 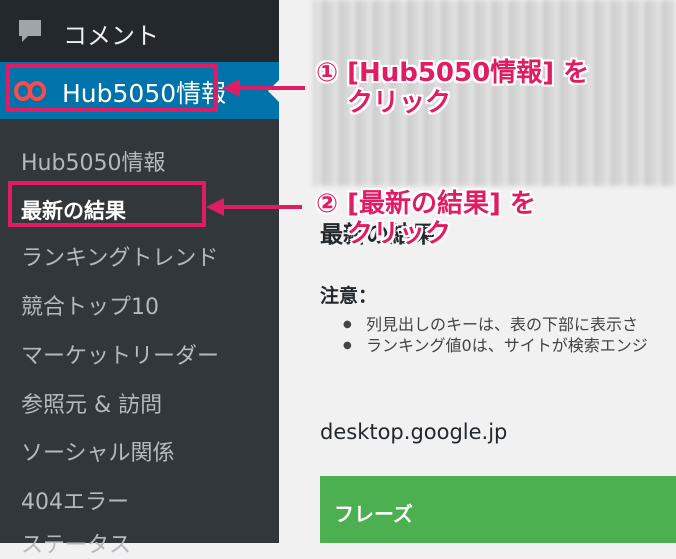 What do you see at coordinates (426, 204) in the screenshot?
I see `annotation-step2-line1: ② [最新の結果] を` at bounding box center [426, 204].